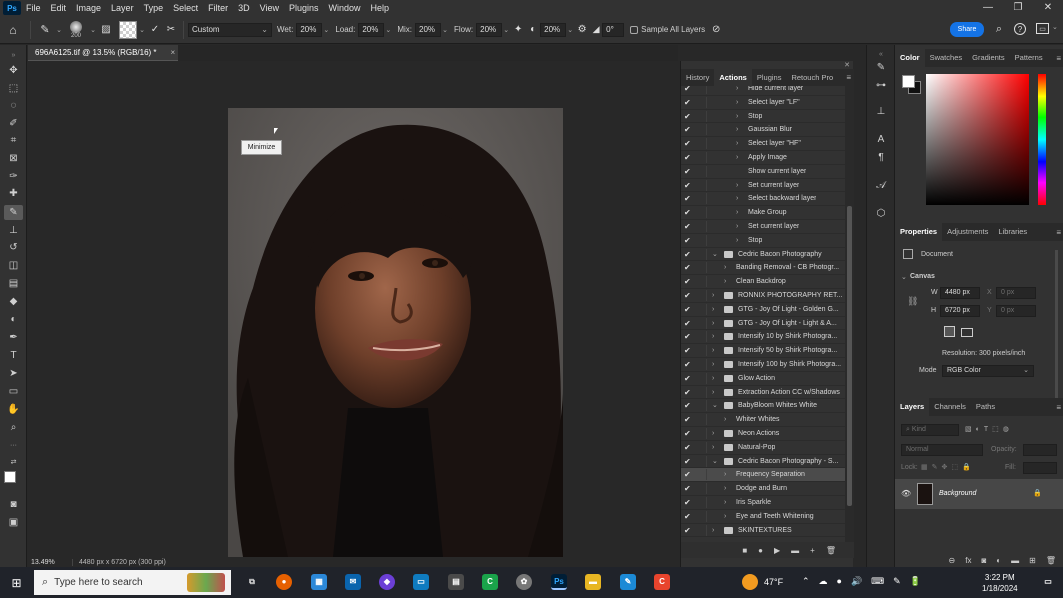 This screenshot has height=598, width=1063. Describe the element at coordinates (967, 332) in the screenshot. I see `landscape-orientation-icon` at that location.